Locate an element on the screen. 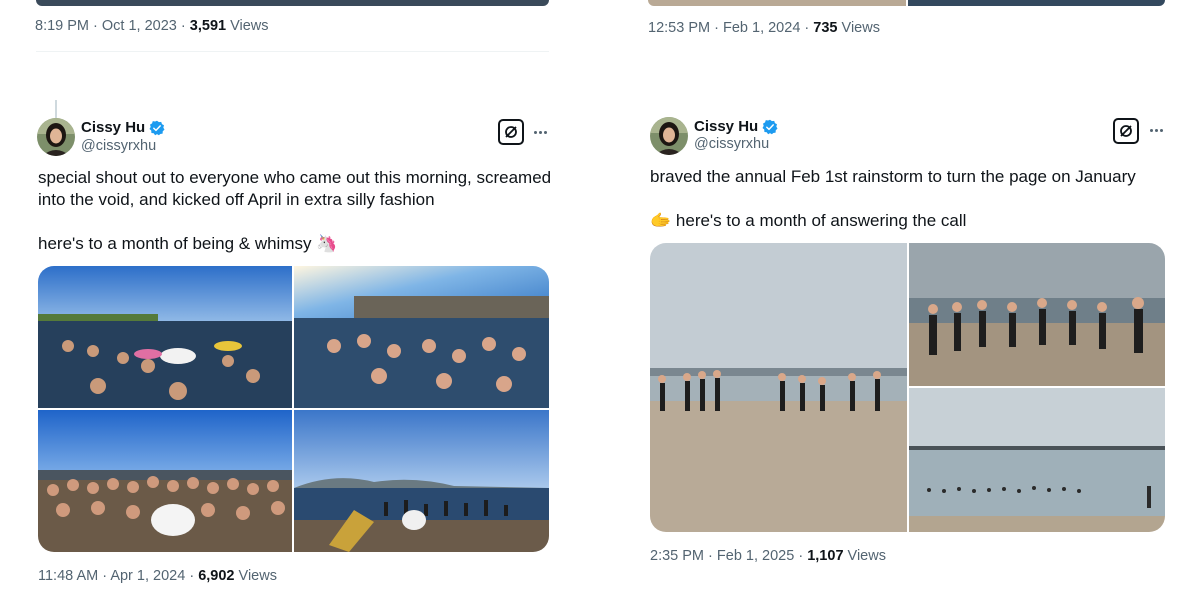 This screenshot has width=1200, height=600. previous-tweet-meta-right: 12:53 PM · Feb 1, 2024 · 735 Views is located at coordinates (764, 28).